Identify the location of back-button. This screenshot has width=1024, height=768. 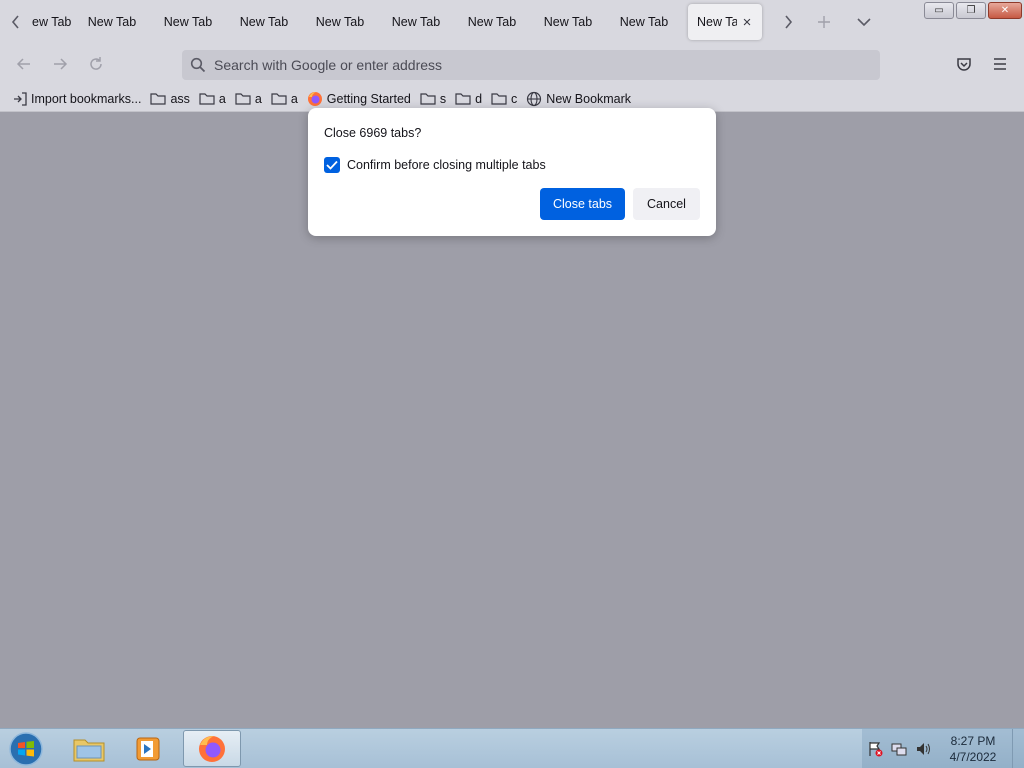
(24, 64).